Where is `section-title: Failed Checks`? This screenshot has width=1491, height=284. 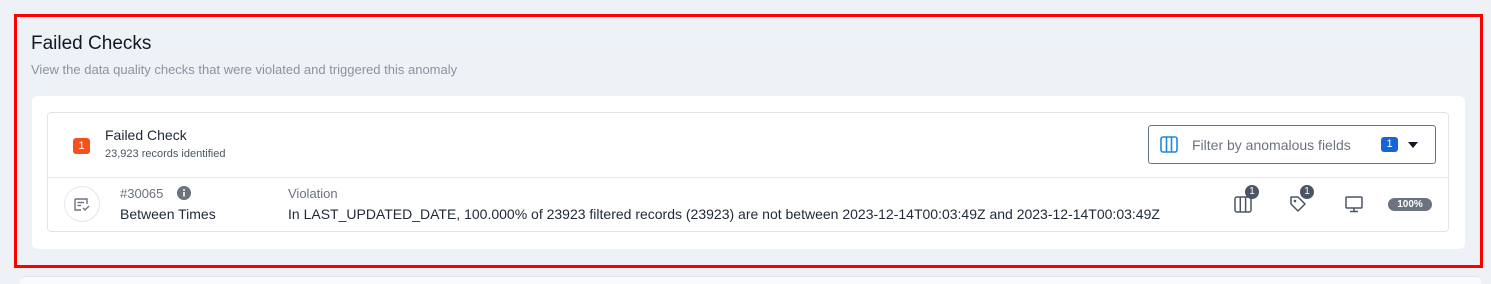 section-title: Failed Checks is located at coordinates (91, 43).